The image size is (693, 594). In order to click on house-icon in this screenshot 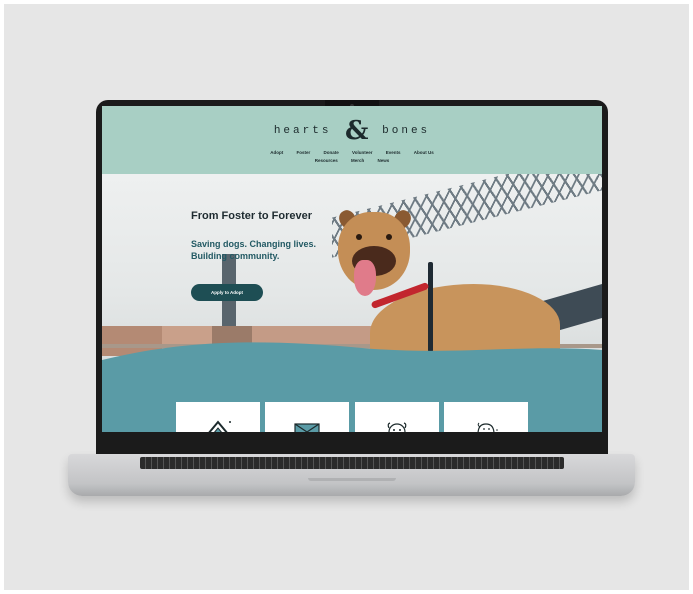, I will do `click(219, 426)`.